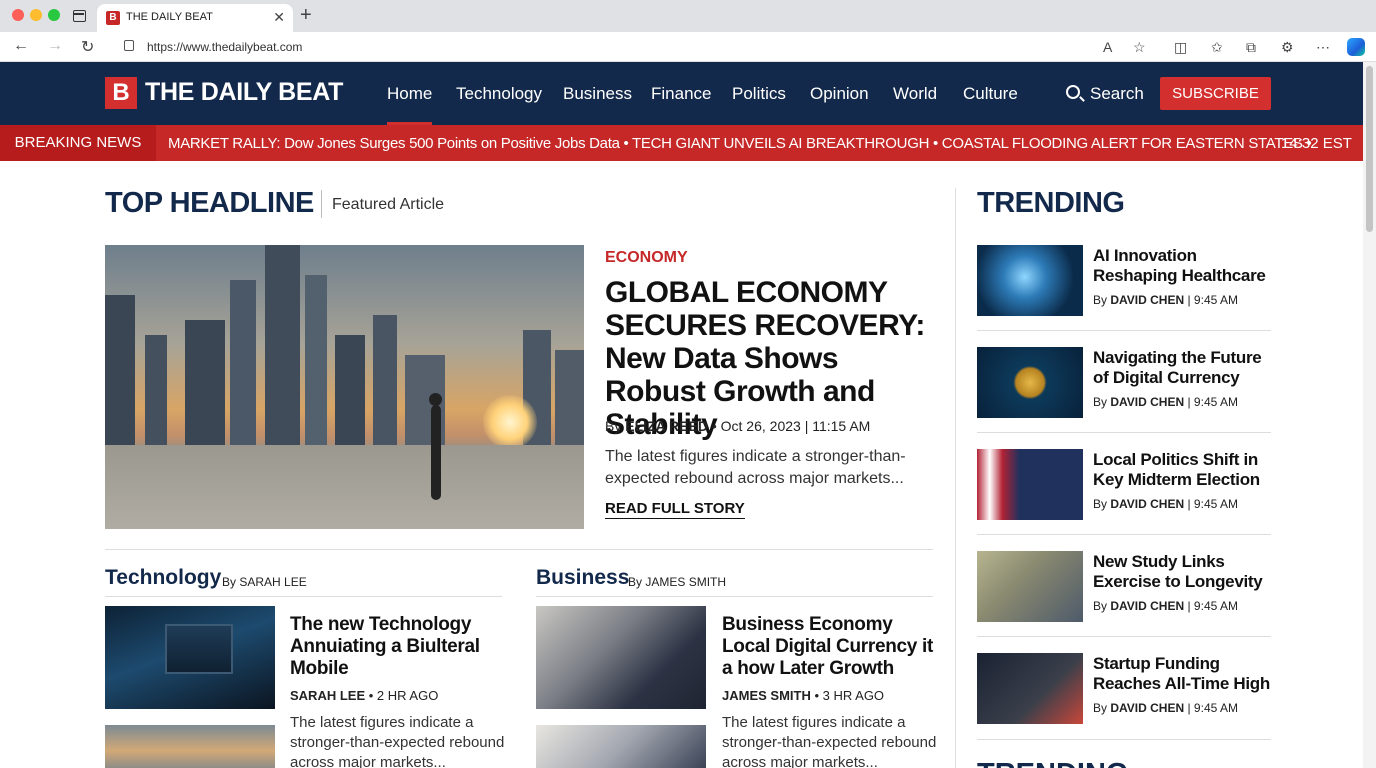 The height and width of the screenshot is (768, 1376). I want to click on nav-politics: Politics, so click(759, 94).